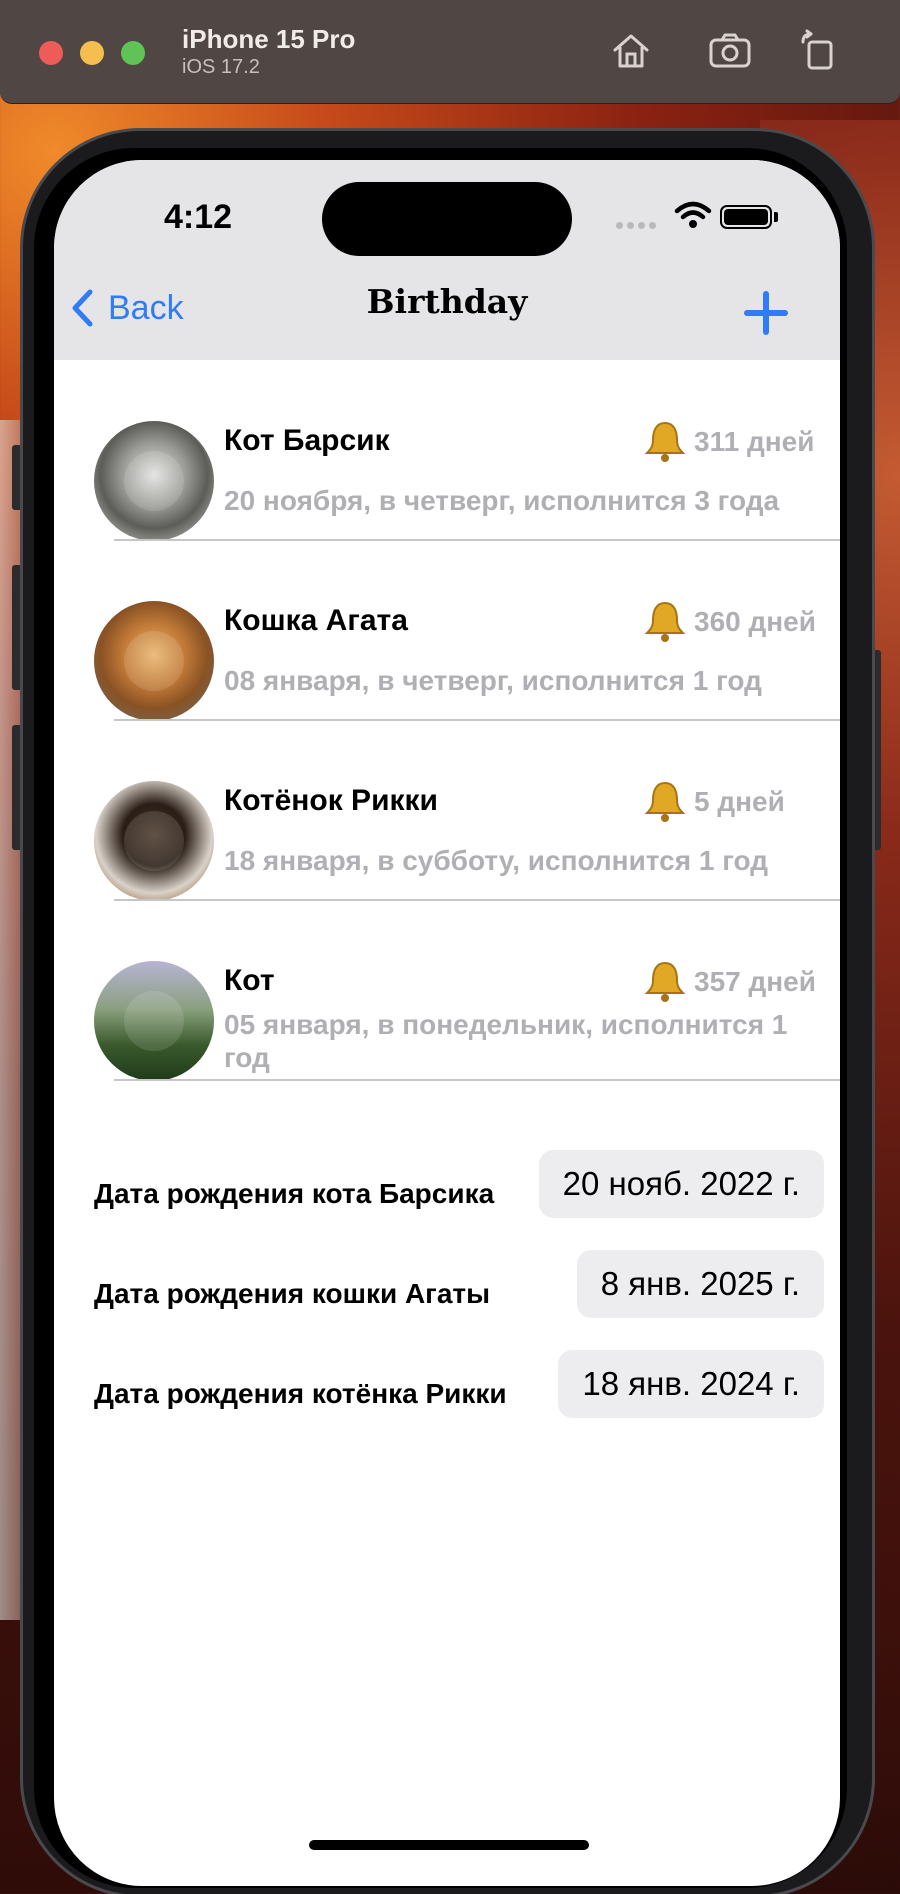  Describe the element at coordinates (450, 52) in the screenshot. I see `simulator-toolbar: iPhone 15 Pro iOS 17.2` at that location.